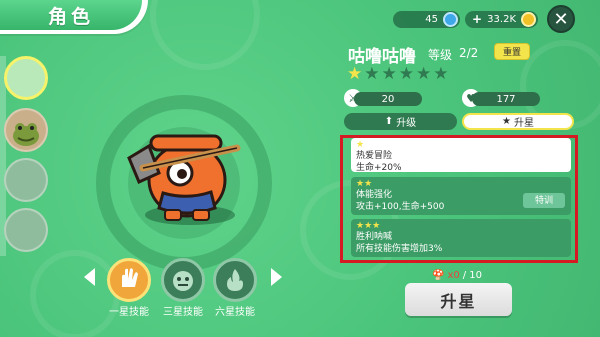 Image resolution: width=600 pixels, height=337 pixels. What do you see at coordinates (431, 19) in the screenshot?
I see `gem-count: 45` at bounding box center [431, 19].